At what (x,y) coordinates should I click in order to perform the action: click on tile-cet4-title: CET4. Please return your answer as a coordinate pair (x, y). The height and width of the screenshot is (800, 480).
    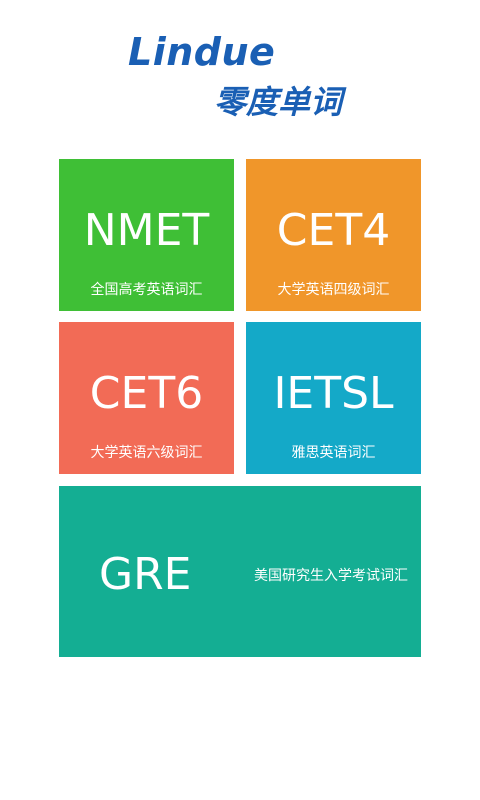
    Looking at the image, I should click on (333, 230).